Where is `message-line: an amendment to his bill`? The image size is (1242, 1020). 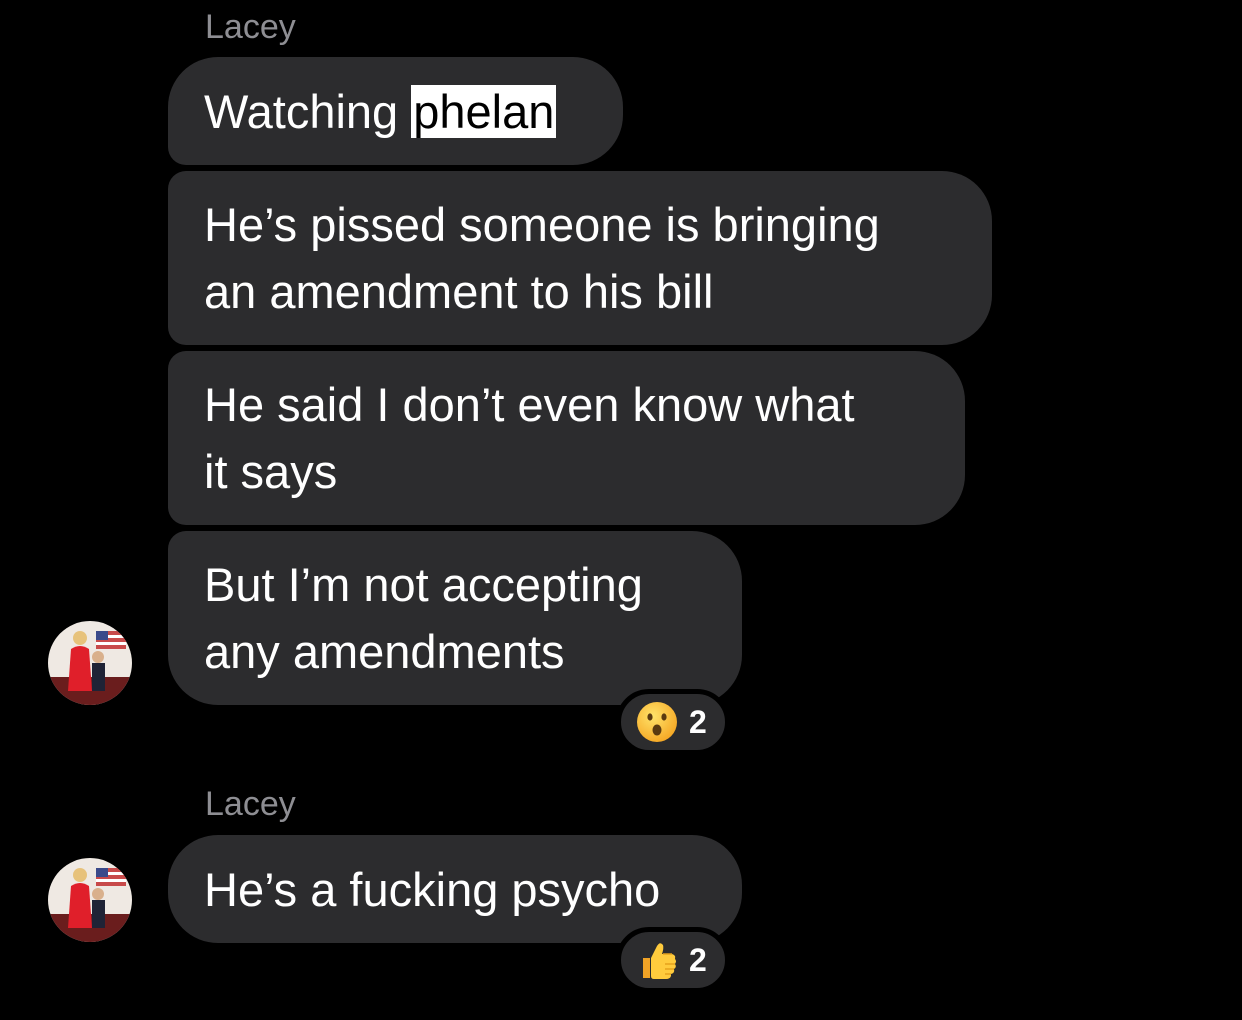 message-line: an amendment to his bill is located at coordinates (459, 291).